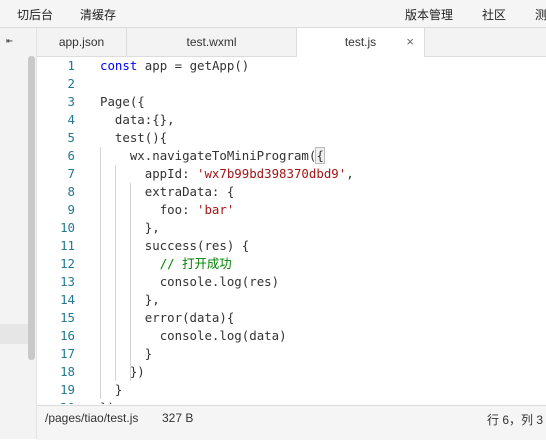  I want to click on code-line: 1 const app = getApp(), so click(291, 66).